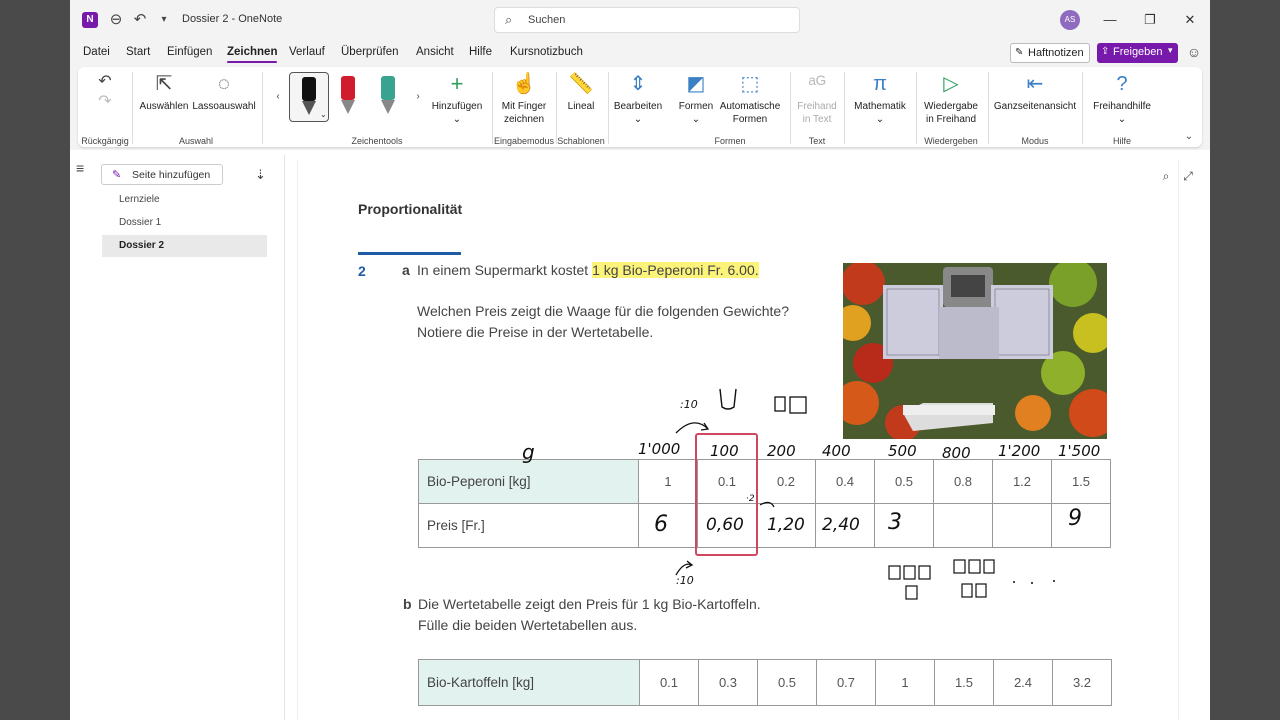 Image resolution: width=1280 pixels, height=720 pixels. I want to click on help-icon: ?, so click(1122, 84).